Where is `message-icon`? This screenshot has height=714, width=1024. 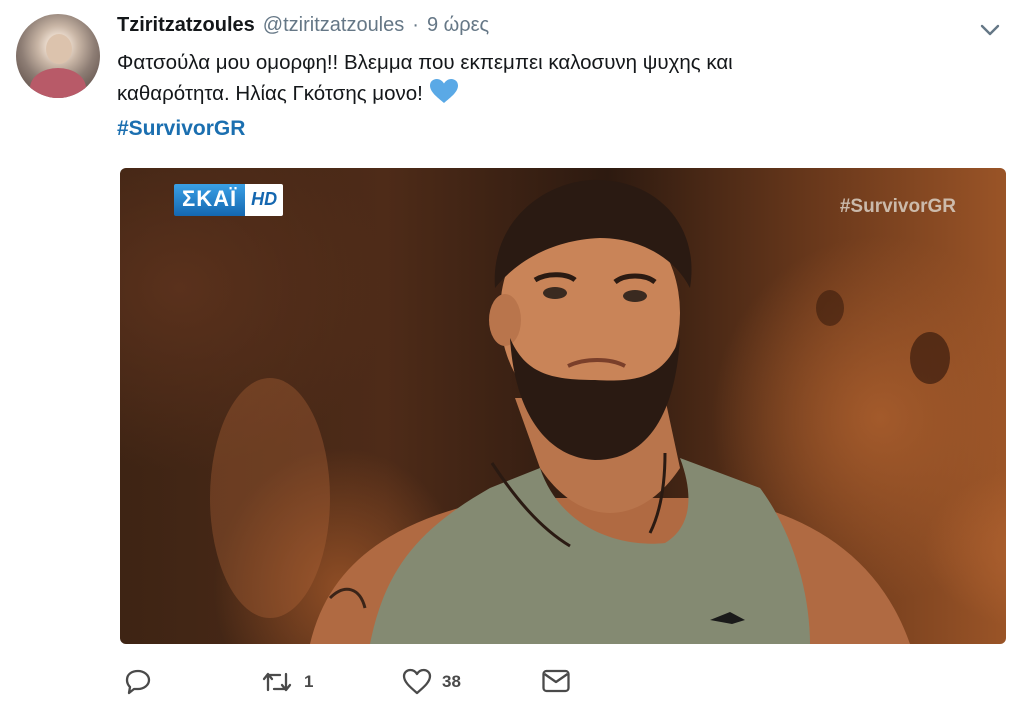
message-icon is located at coordinates (556, 681).